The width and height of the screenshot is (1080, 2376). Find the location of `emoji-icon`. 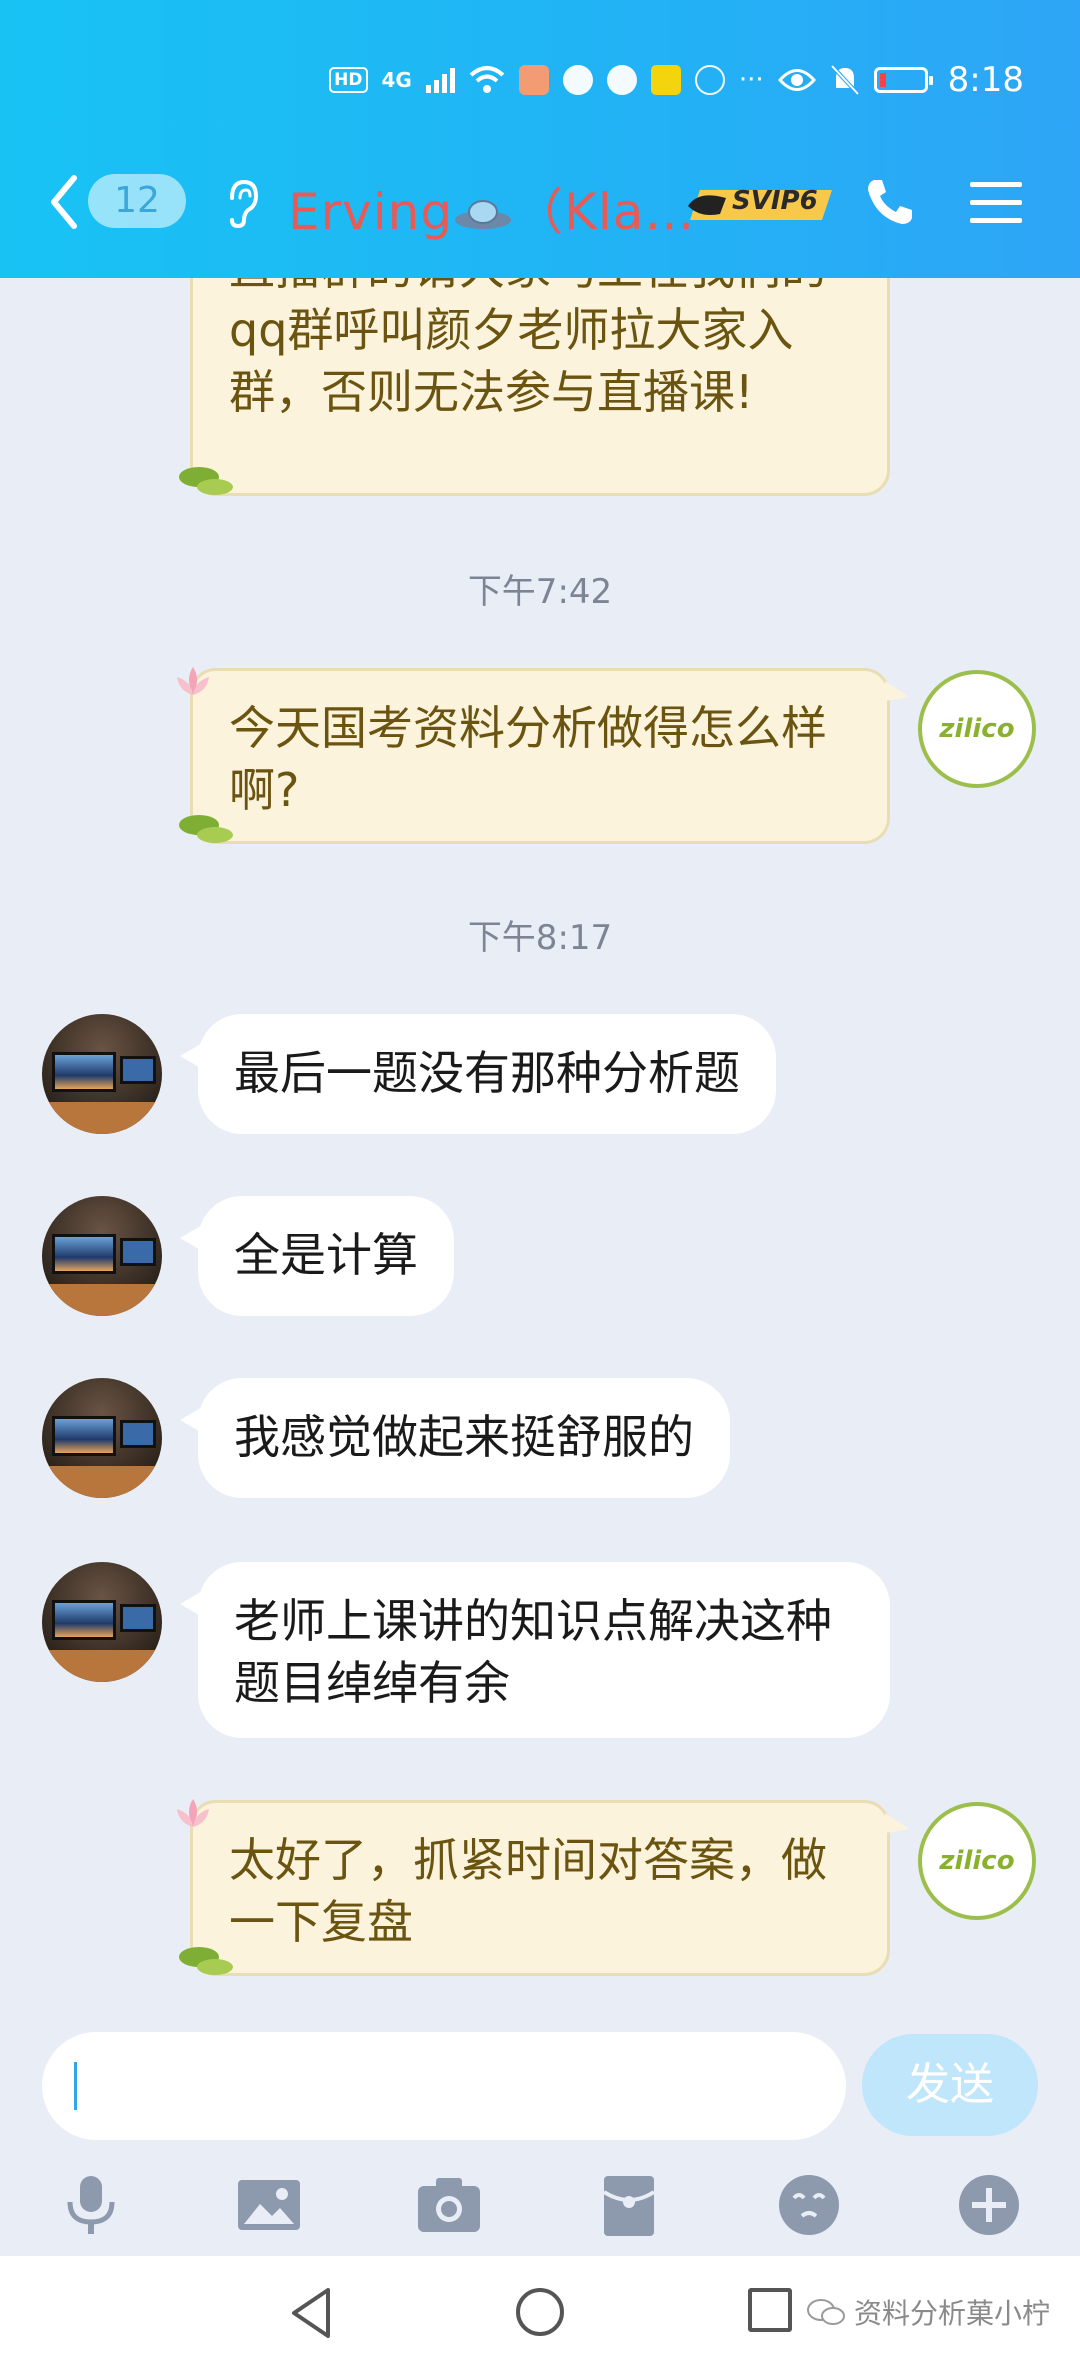

emoji-icon is located at coordinates (809, 2205).